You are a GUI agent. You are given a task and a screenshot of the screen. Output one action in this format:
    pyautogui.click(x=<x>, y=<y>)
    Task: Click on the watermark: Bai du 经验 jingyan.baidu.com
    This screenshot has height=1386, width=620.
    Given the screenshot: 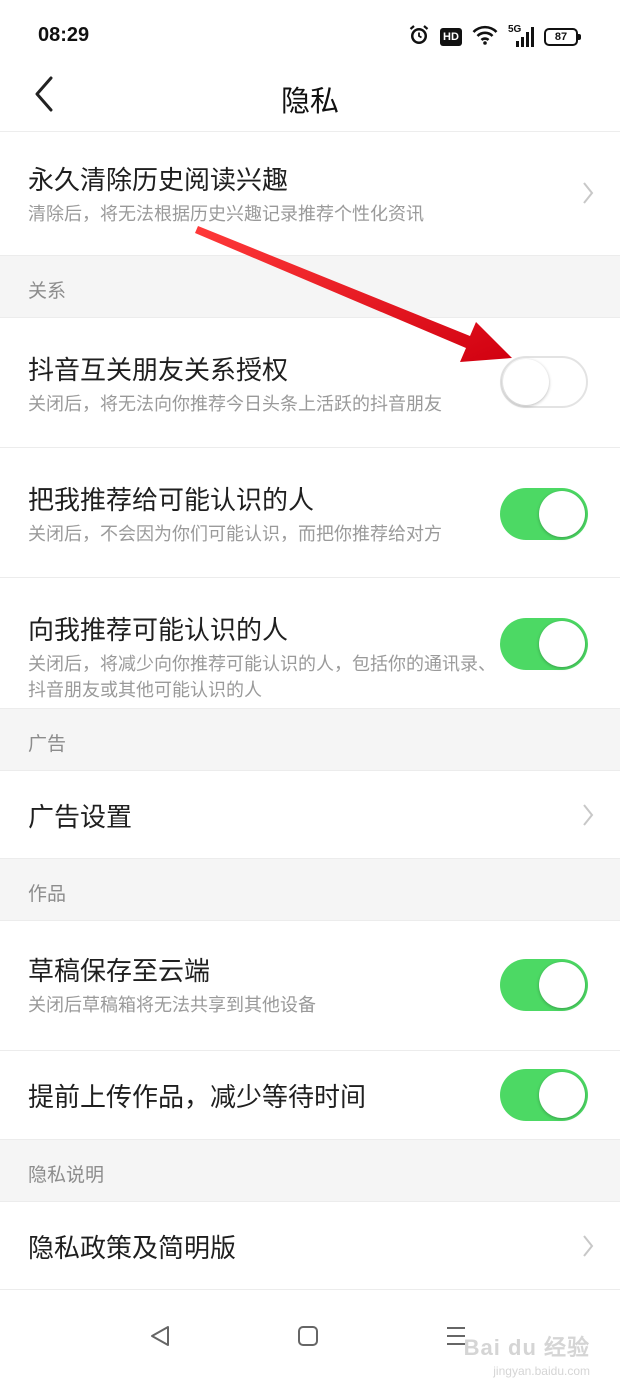 What is the action you would take?
    pyautogui.click(x=527, y=1354)
    